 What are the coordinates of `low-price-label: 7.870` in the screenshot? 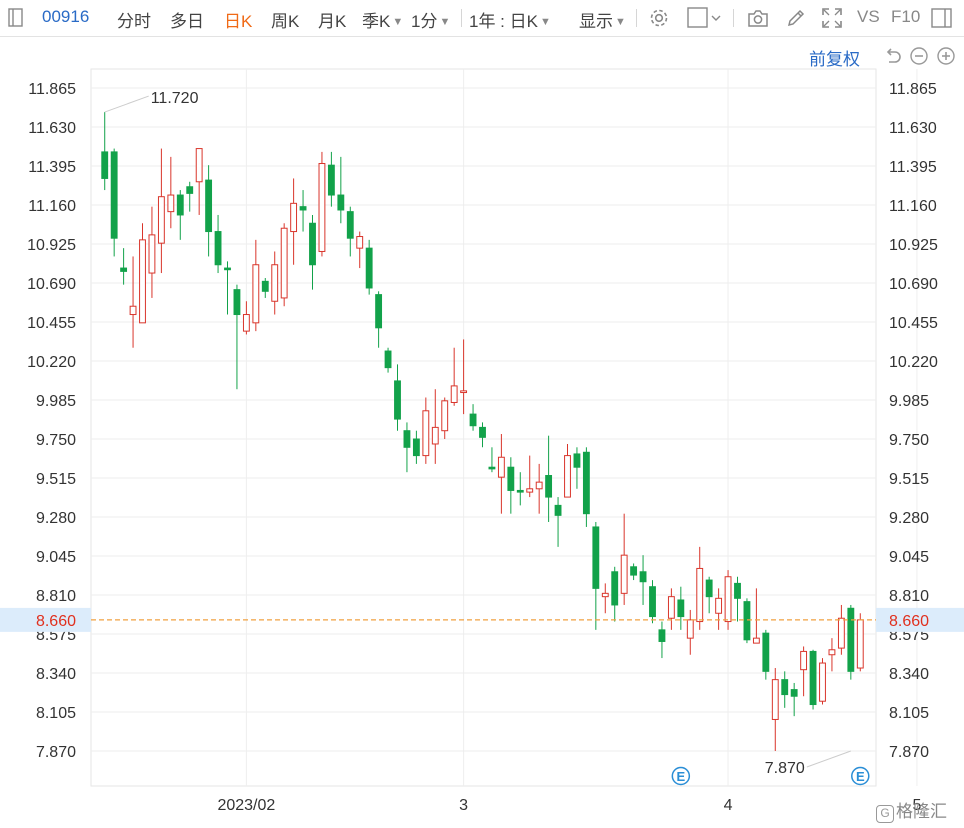 It's located at (785, 768).